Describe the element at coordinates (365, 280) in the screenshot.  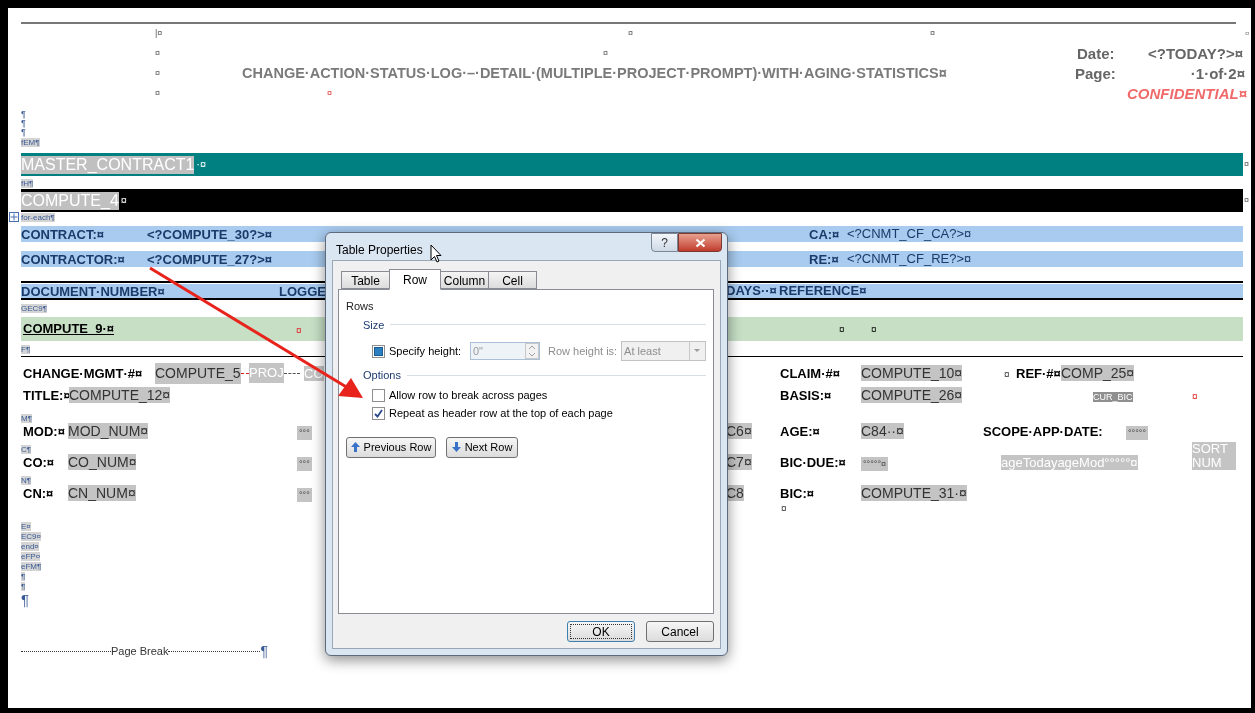
I see `dialog-tab: Table` at that location.